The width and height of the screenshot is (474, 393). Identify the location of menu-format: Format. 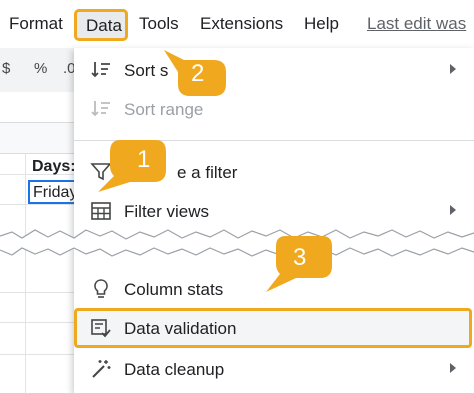
(36, 24).